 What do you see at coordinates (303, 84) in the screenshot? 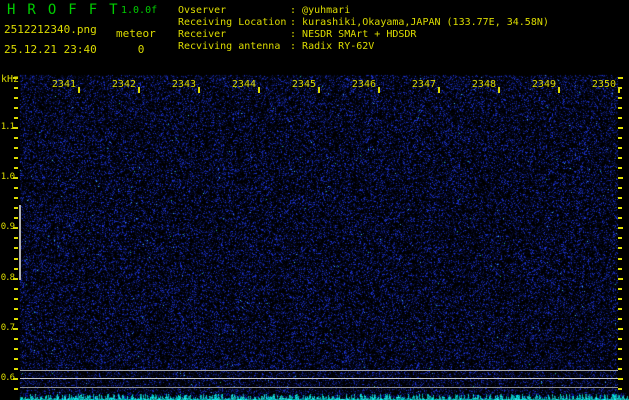
I see `x-tick-label: 2345` at bounding box center [303, 84].